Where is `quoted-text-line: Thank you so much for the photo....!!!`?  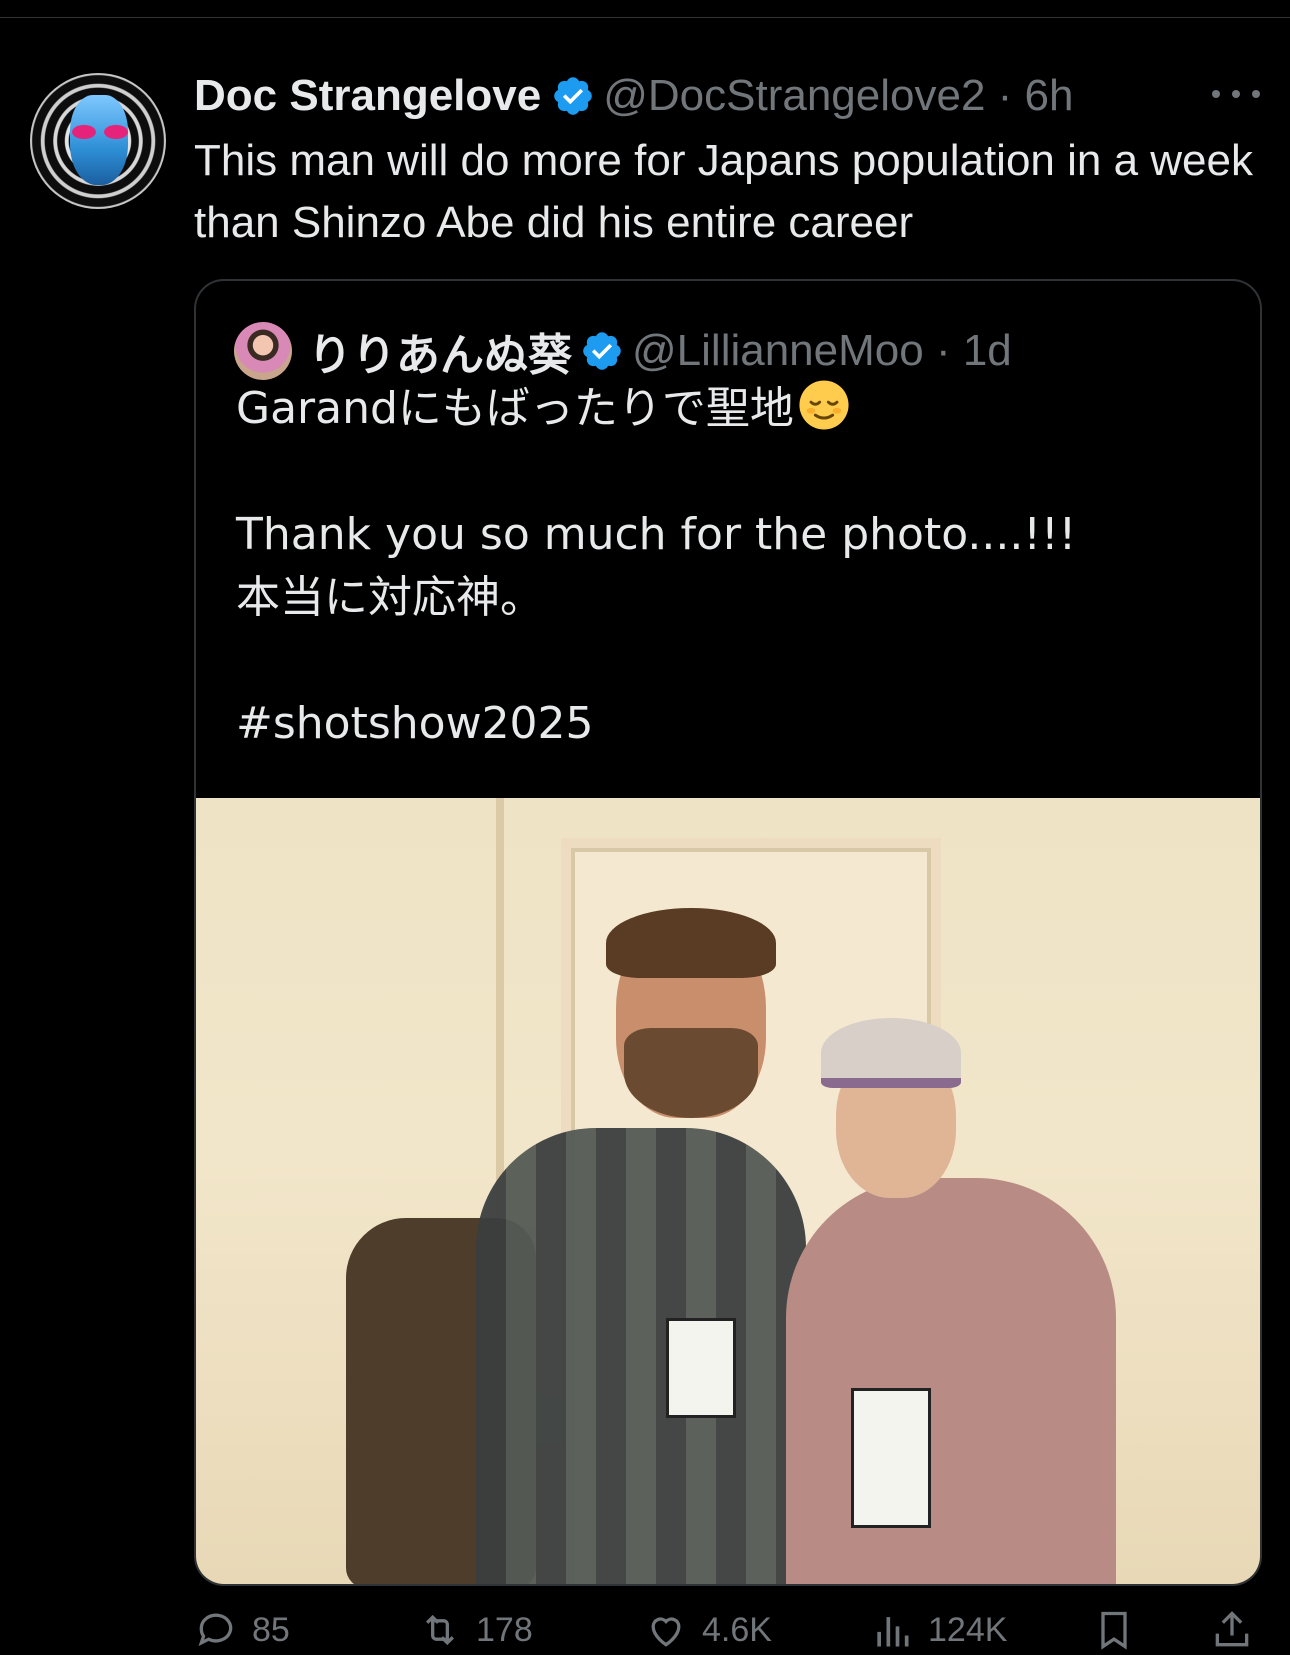
quoted-text-line: Thank you so much for the photo....!!! is located at coordinates (656, 534).